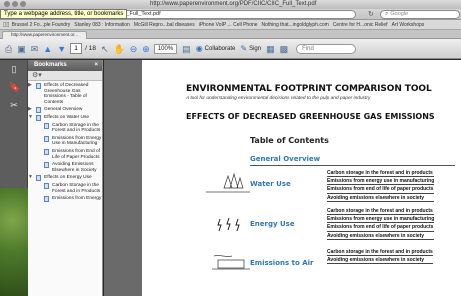 This screenshot has width=461, height=296. I want to click on zoom-in-icon: ⊕, so click(146, 49).